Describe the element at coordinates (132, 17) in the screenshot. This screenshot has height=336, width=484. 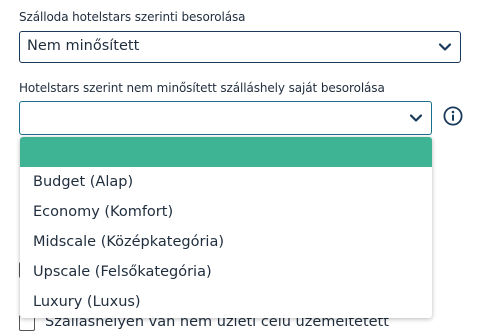
I see `hotelstars-label: Szálloda hotelstars szerinti besorolása` at that location.